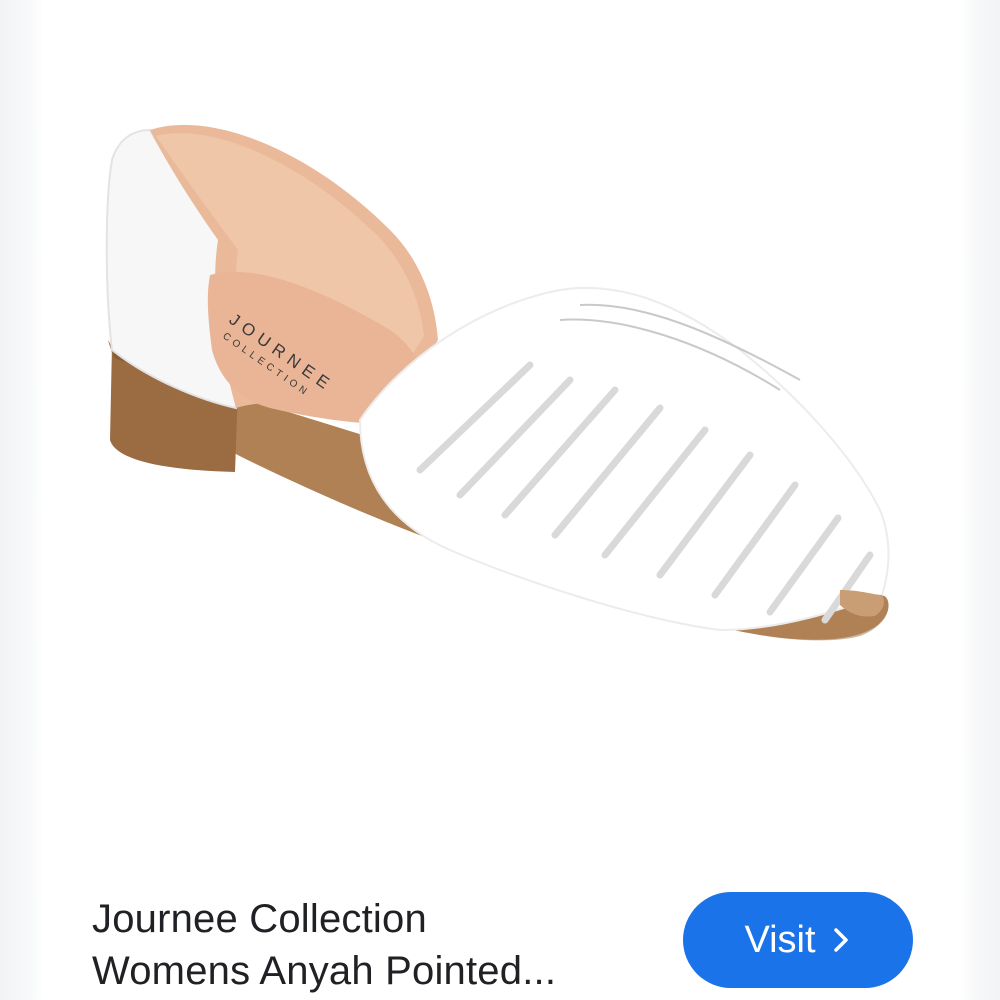 The width and height of the screenshot is (1000, 1000). Describe the element at coordinates (841, 940) in the screenshot. I see `chevron-right-icon` at that location.